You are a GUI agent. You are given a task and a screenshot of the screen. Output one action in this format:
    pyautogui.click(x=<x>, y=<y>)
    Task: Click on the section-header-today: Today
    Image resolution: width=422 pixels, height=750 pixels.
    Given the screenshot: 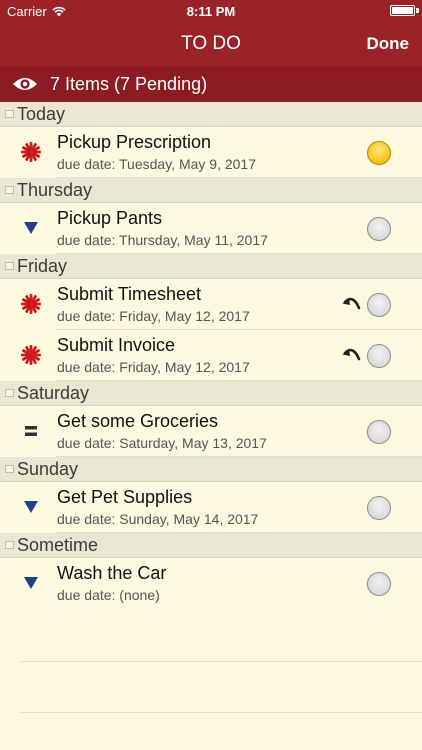 What is the action you would take?
    pyautogui.click(x=211, y=114)
    